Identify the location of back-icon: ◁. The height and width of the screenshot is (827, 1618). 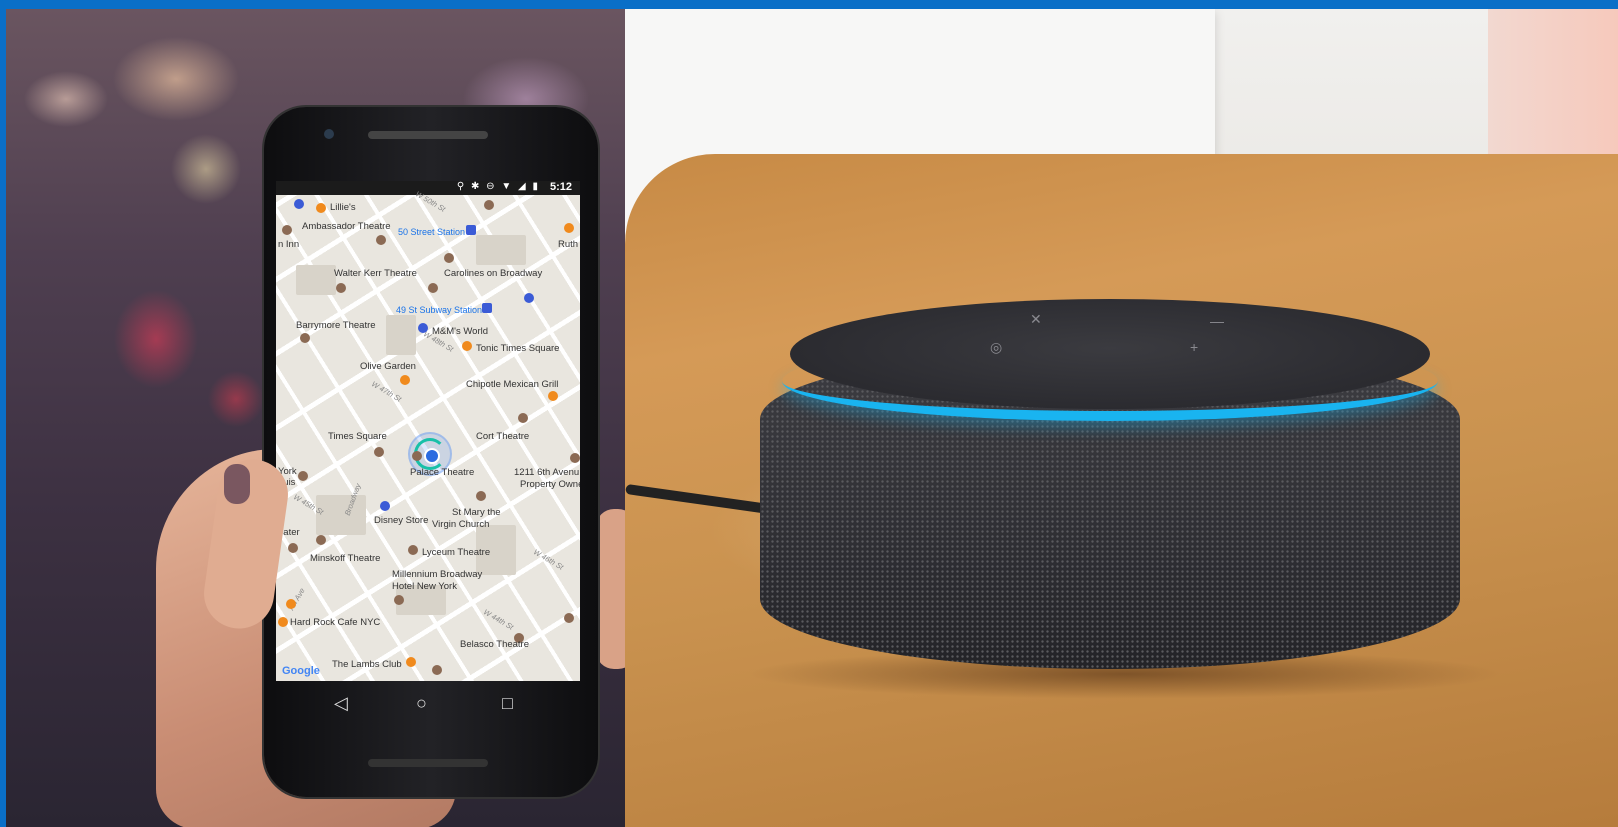
(341, 703).